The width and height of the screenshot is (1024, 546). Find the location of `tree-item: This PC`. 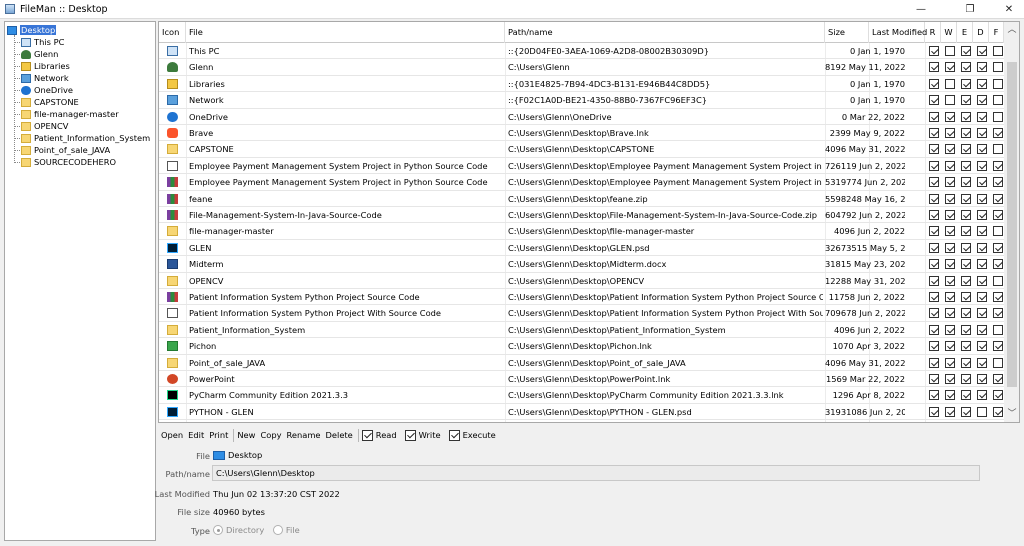

tree-item: This PC is located at coordinates (42, 42).